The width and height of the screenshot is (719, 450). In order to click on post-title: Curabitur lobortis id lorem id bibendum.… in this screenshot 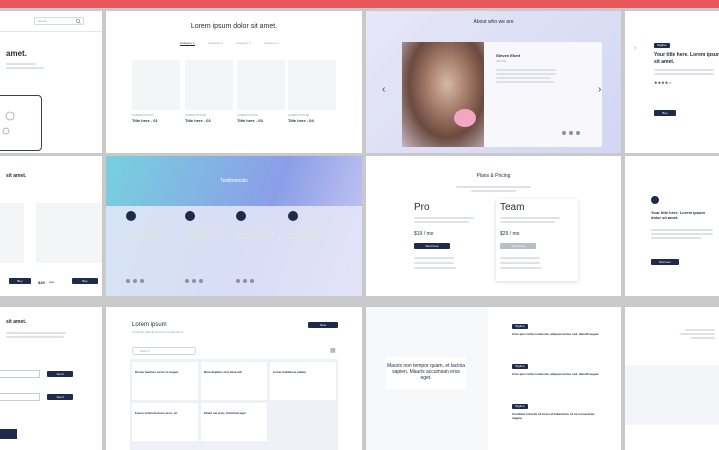, I will do `click(553, 416)`.